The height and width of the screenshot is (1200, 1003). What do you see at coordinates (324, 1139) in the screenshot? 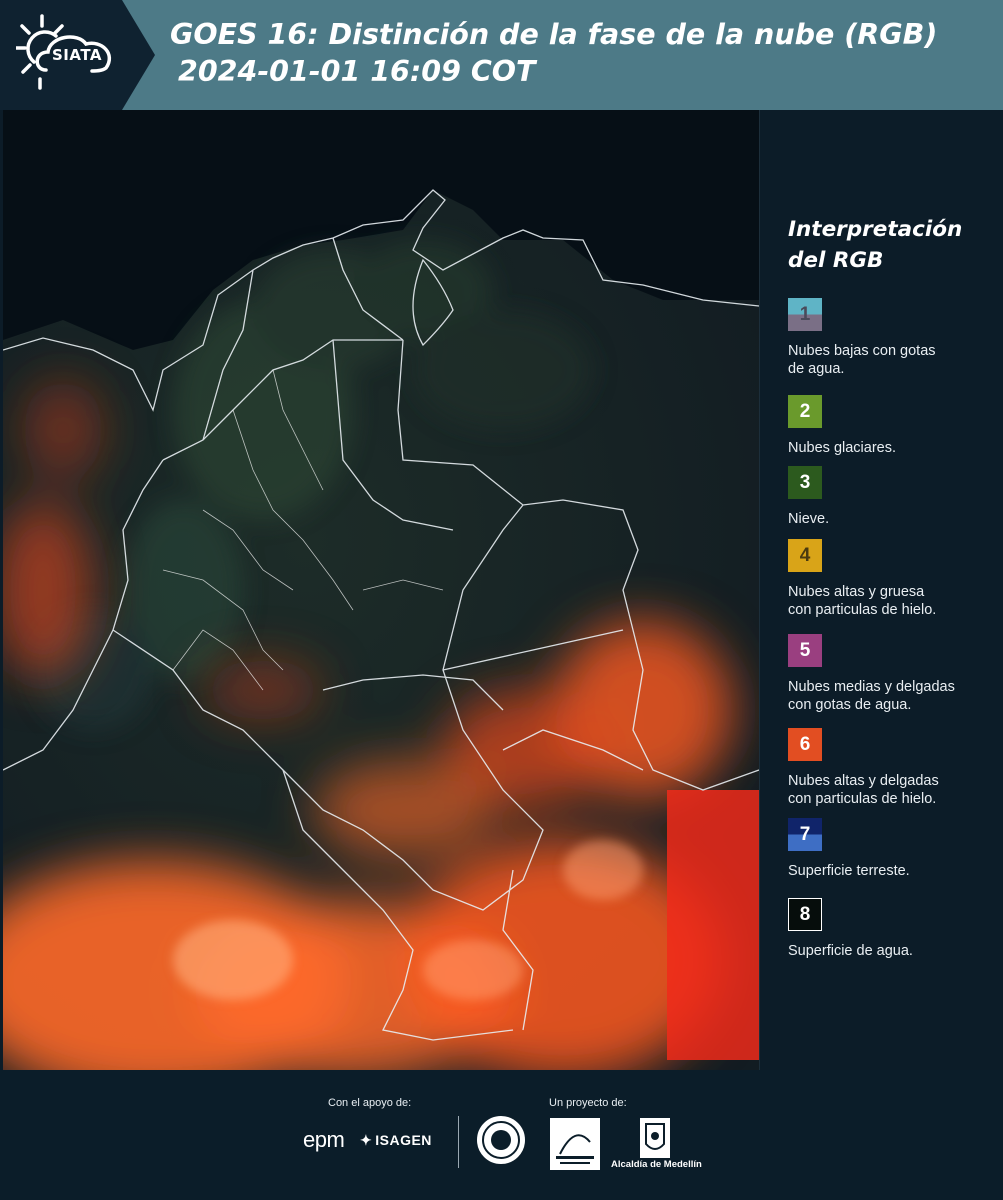
I see `epm-logo: epm` at bounding box center [324, 1139].